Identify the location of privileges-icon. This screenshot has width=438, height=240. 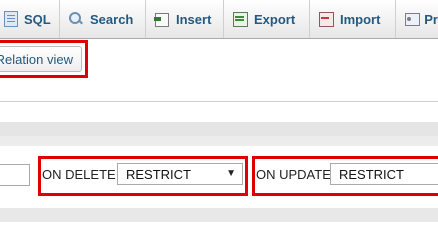
(412, 19).